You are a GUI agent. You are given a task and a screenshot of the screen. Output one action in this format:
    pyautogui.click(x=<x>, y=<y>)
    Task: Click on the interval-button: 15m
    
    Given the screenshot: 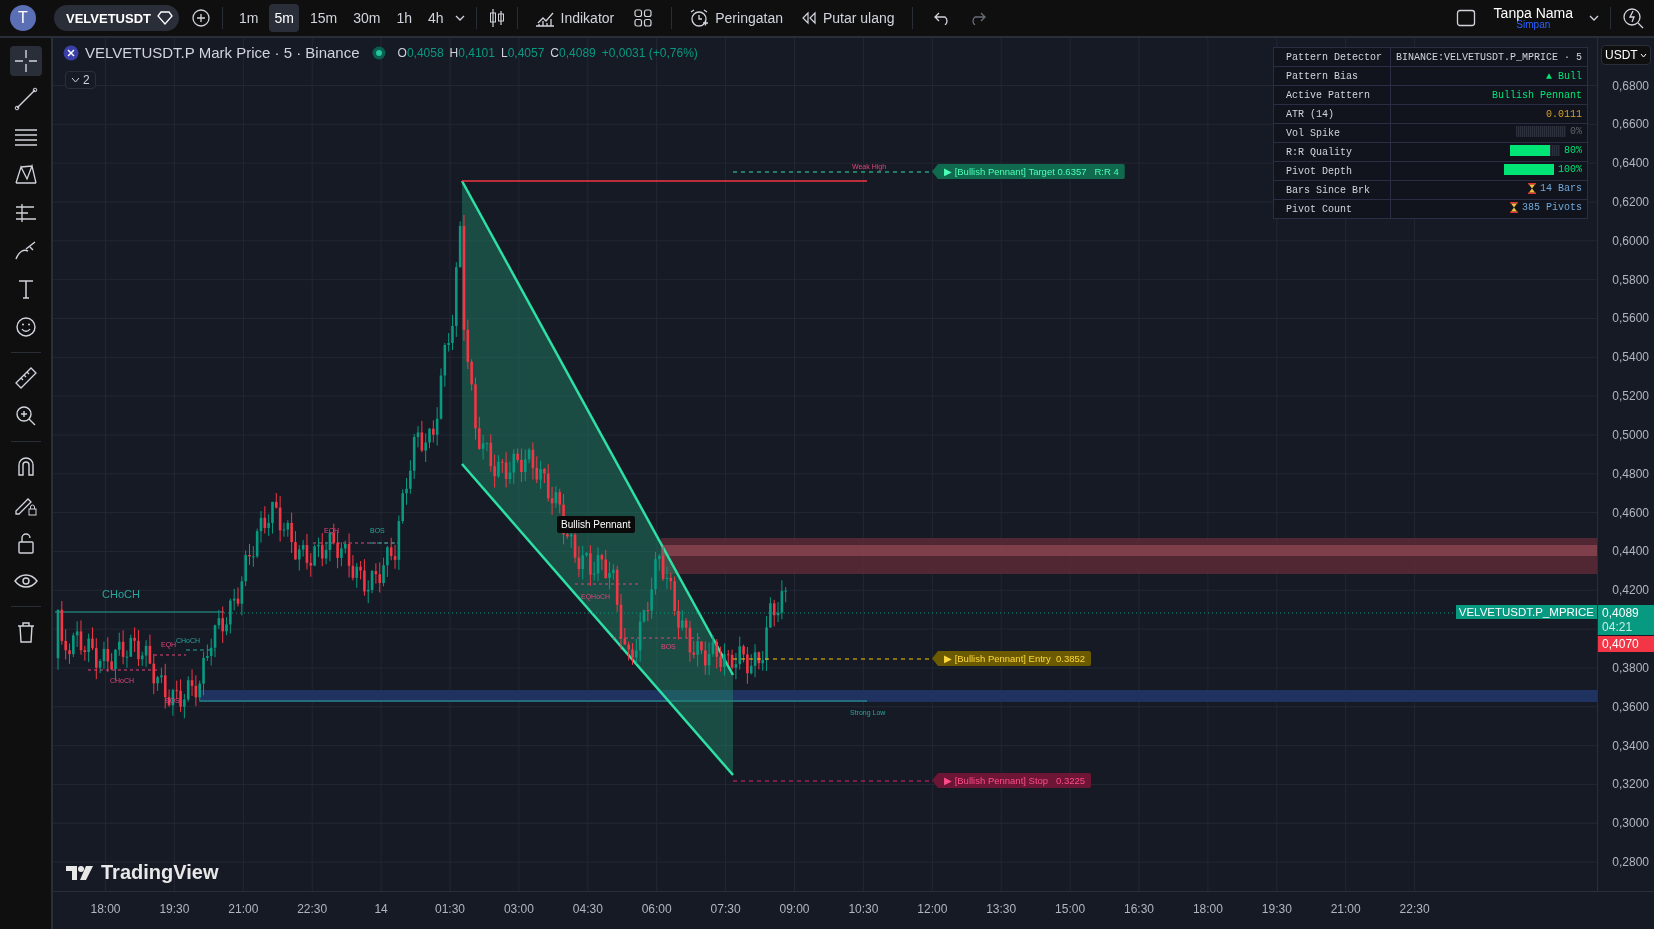 What is the action you would take?
    pyautogui.click(x=323, y=18)
    